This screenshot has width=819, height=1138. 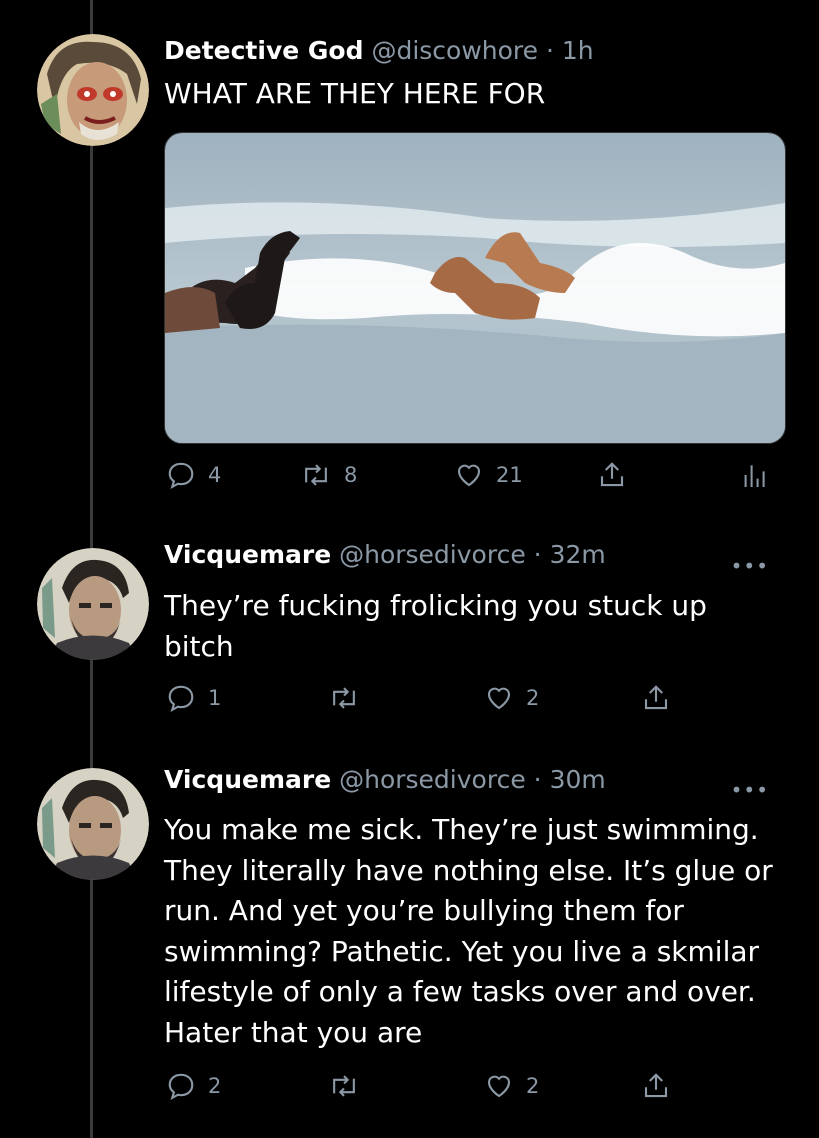 I want to click on reply-button: 2, so click(x=193, y=1086).